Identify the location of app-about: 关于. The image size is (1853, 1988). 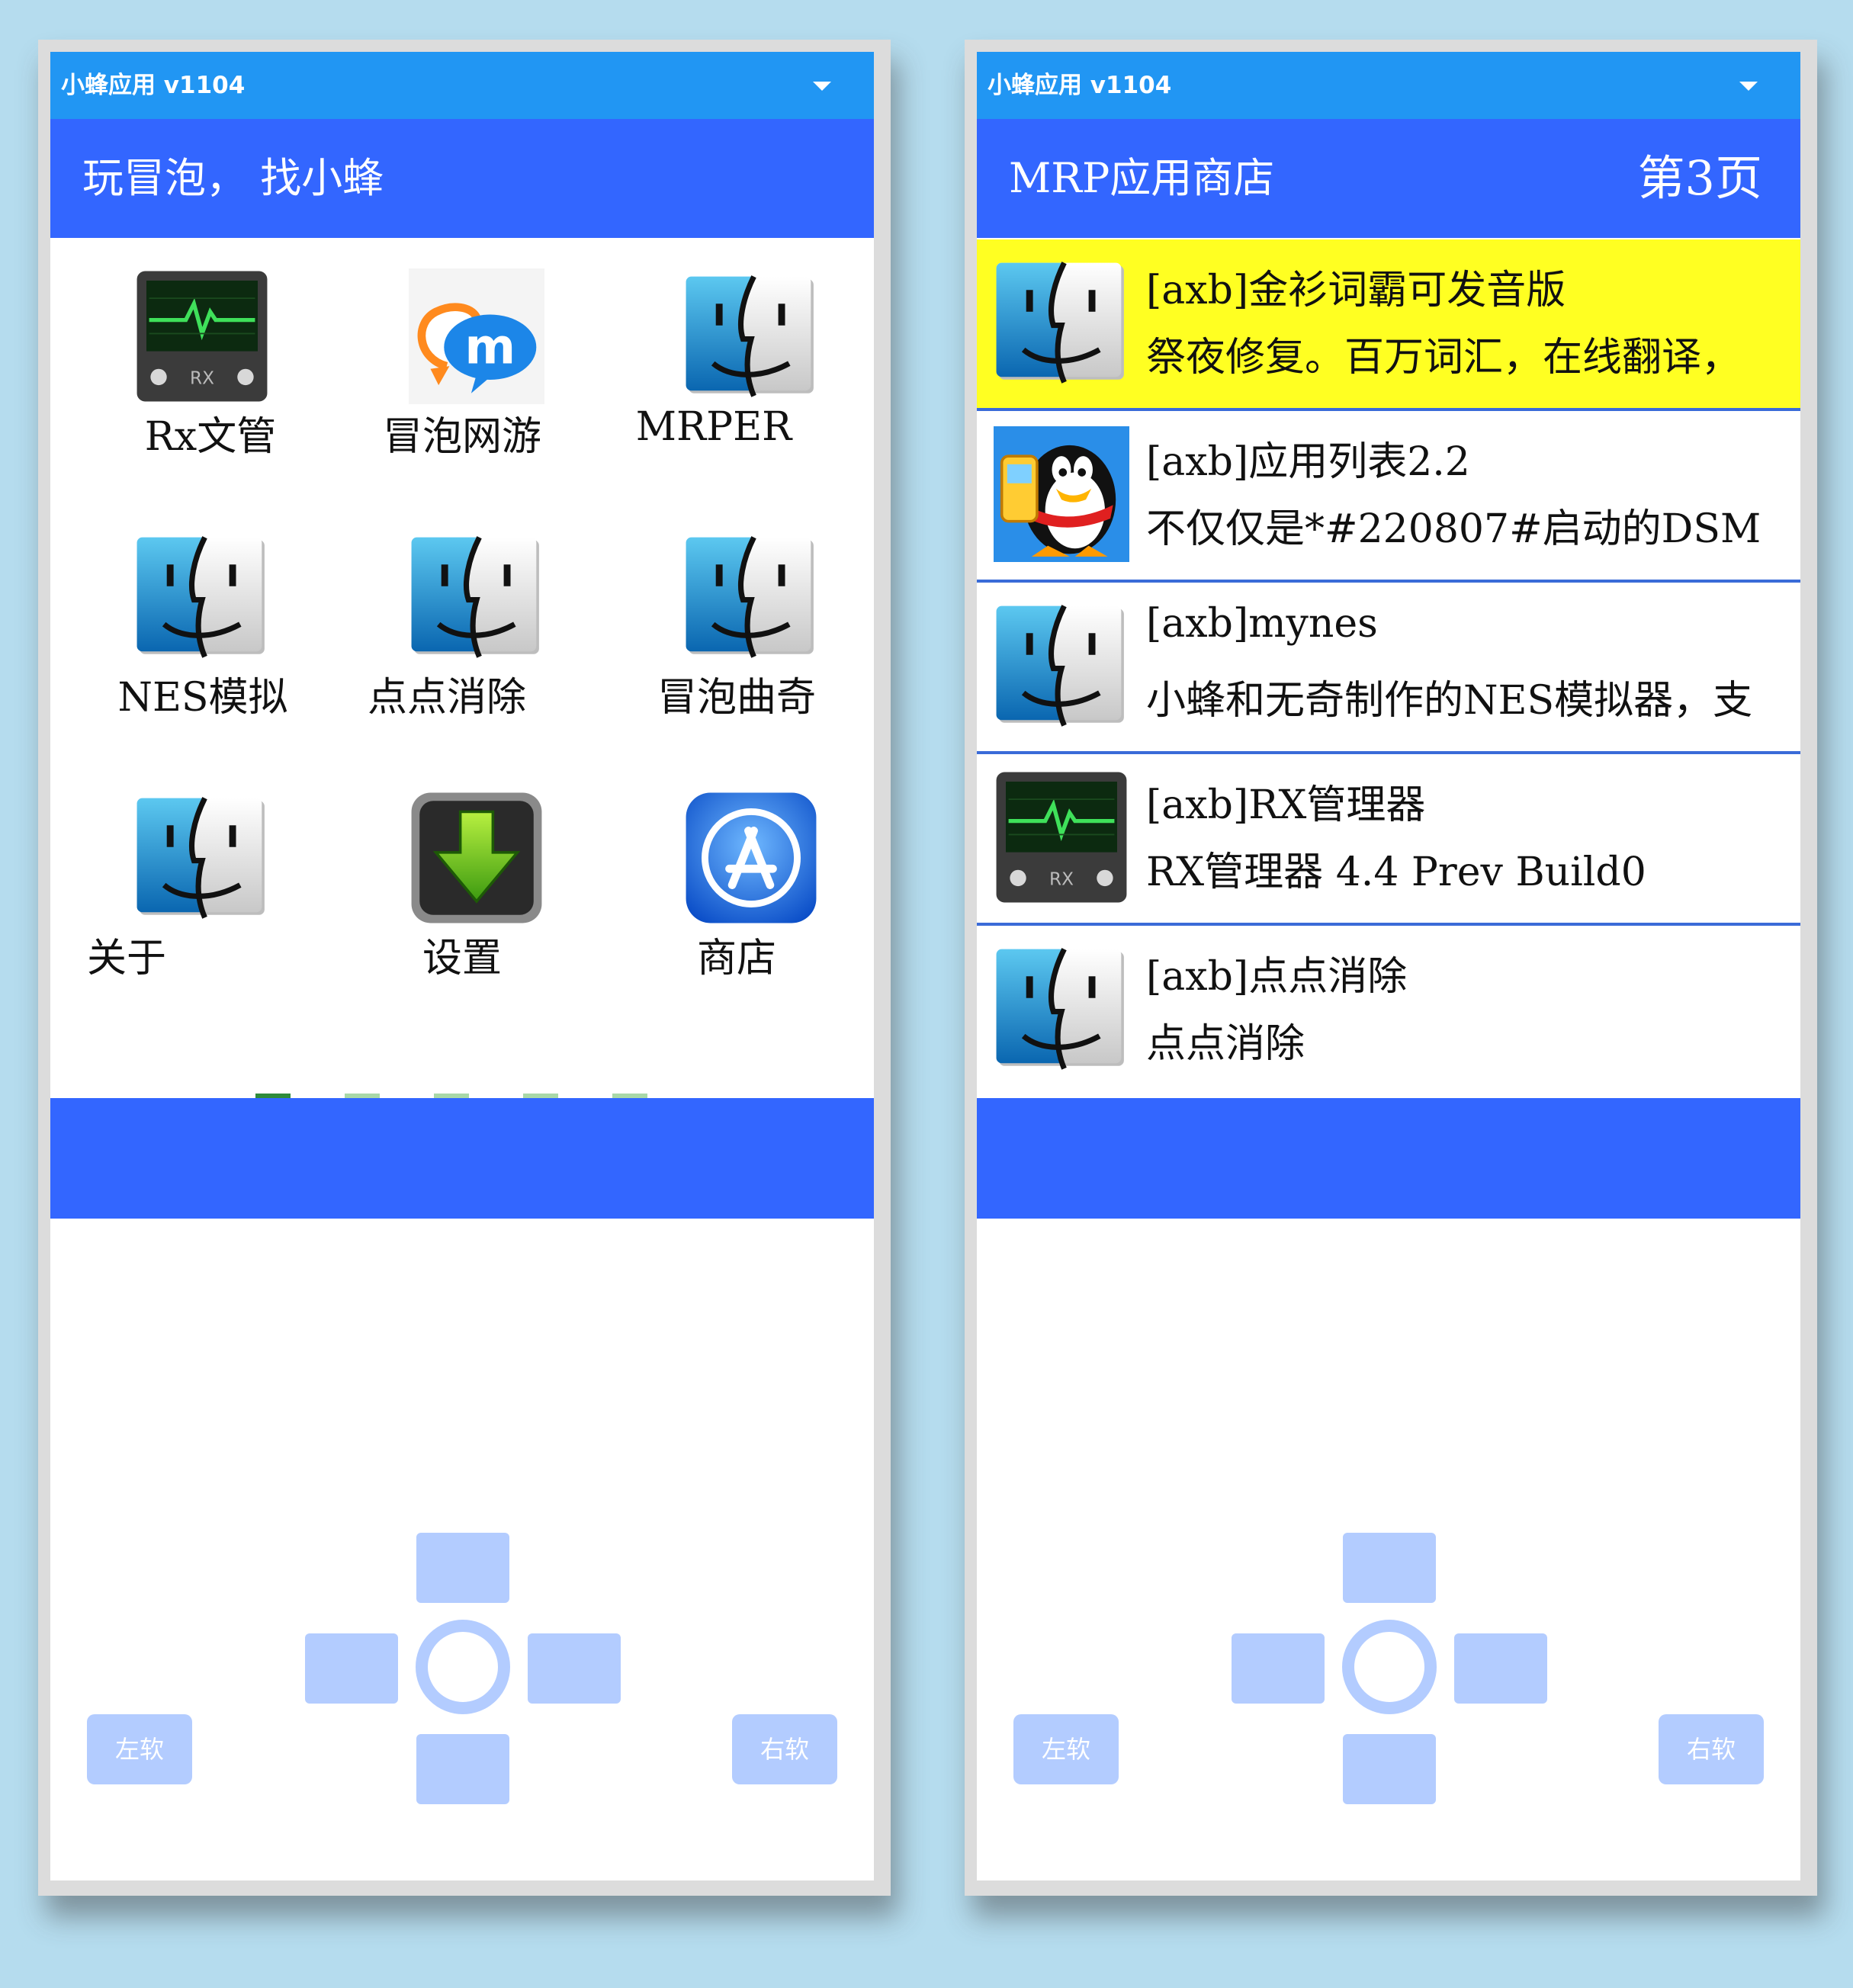
(187, 890).